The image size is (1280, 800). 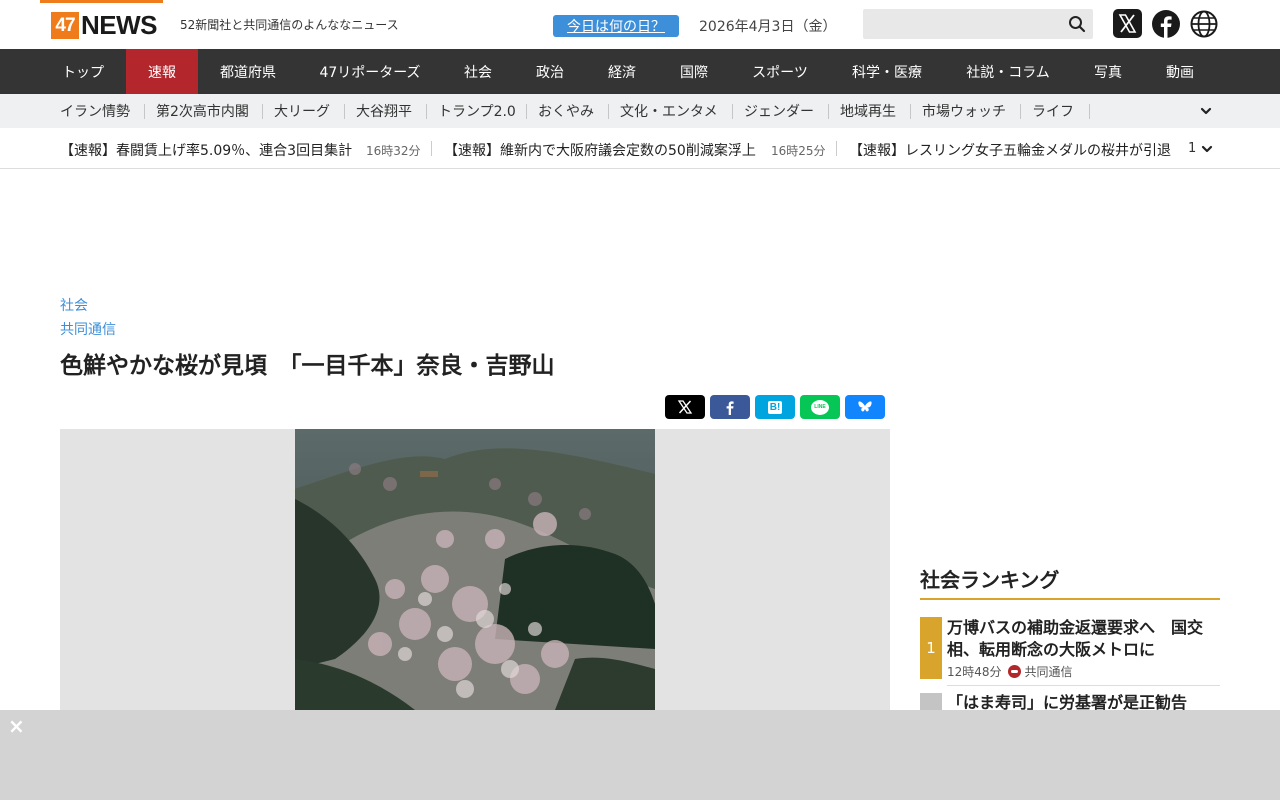 I want to click on ranking-title: 社会ランキング, so click(x=990, y=580).